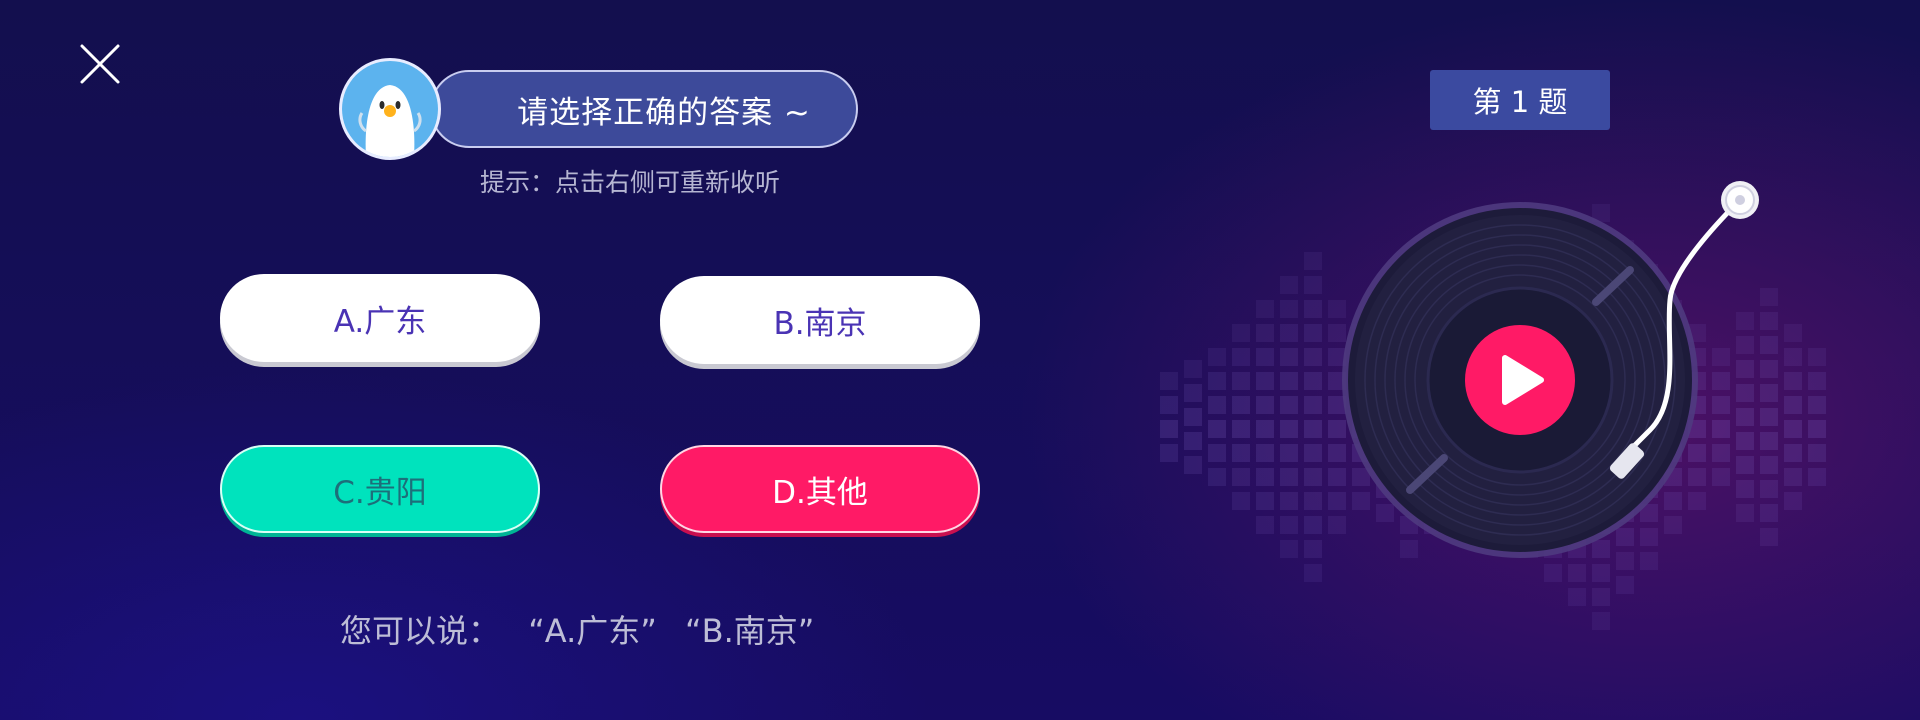 The image size is (1920, 720). I want to click on voice-command-hint: 您可以说： “A.广东” “B.南京”, so click(610, 629).